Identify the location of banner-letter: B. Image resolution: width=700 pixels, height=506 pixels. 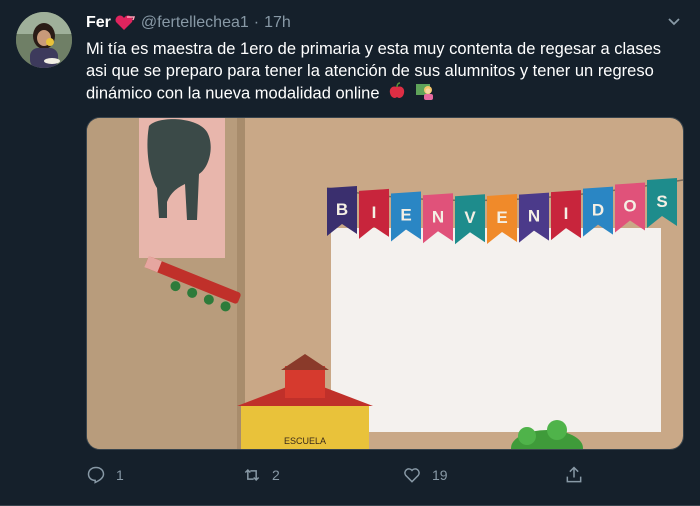
(342, 209).